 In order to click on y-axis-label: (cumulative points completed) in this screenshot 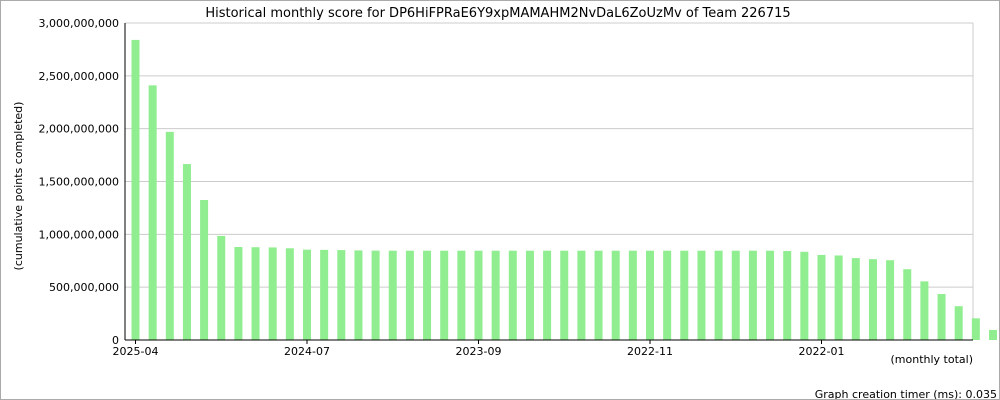, I will do `click(18, 186)`.